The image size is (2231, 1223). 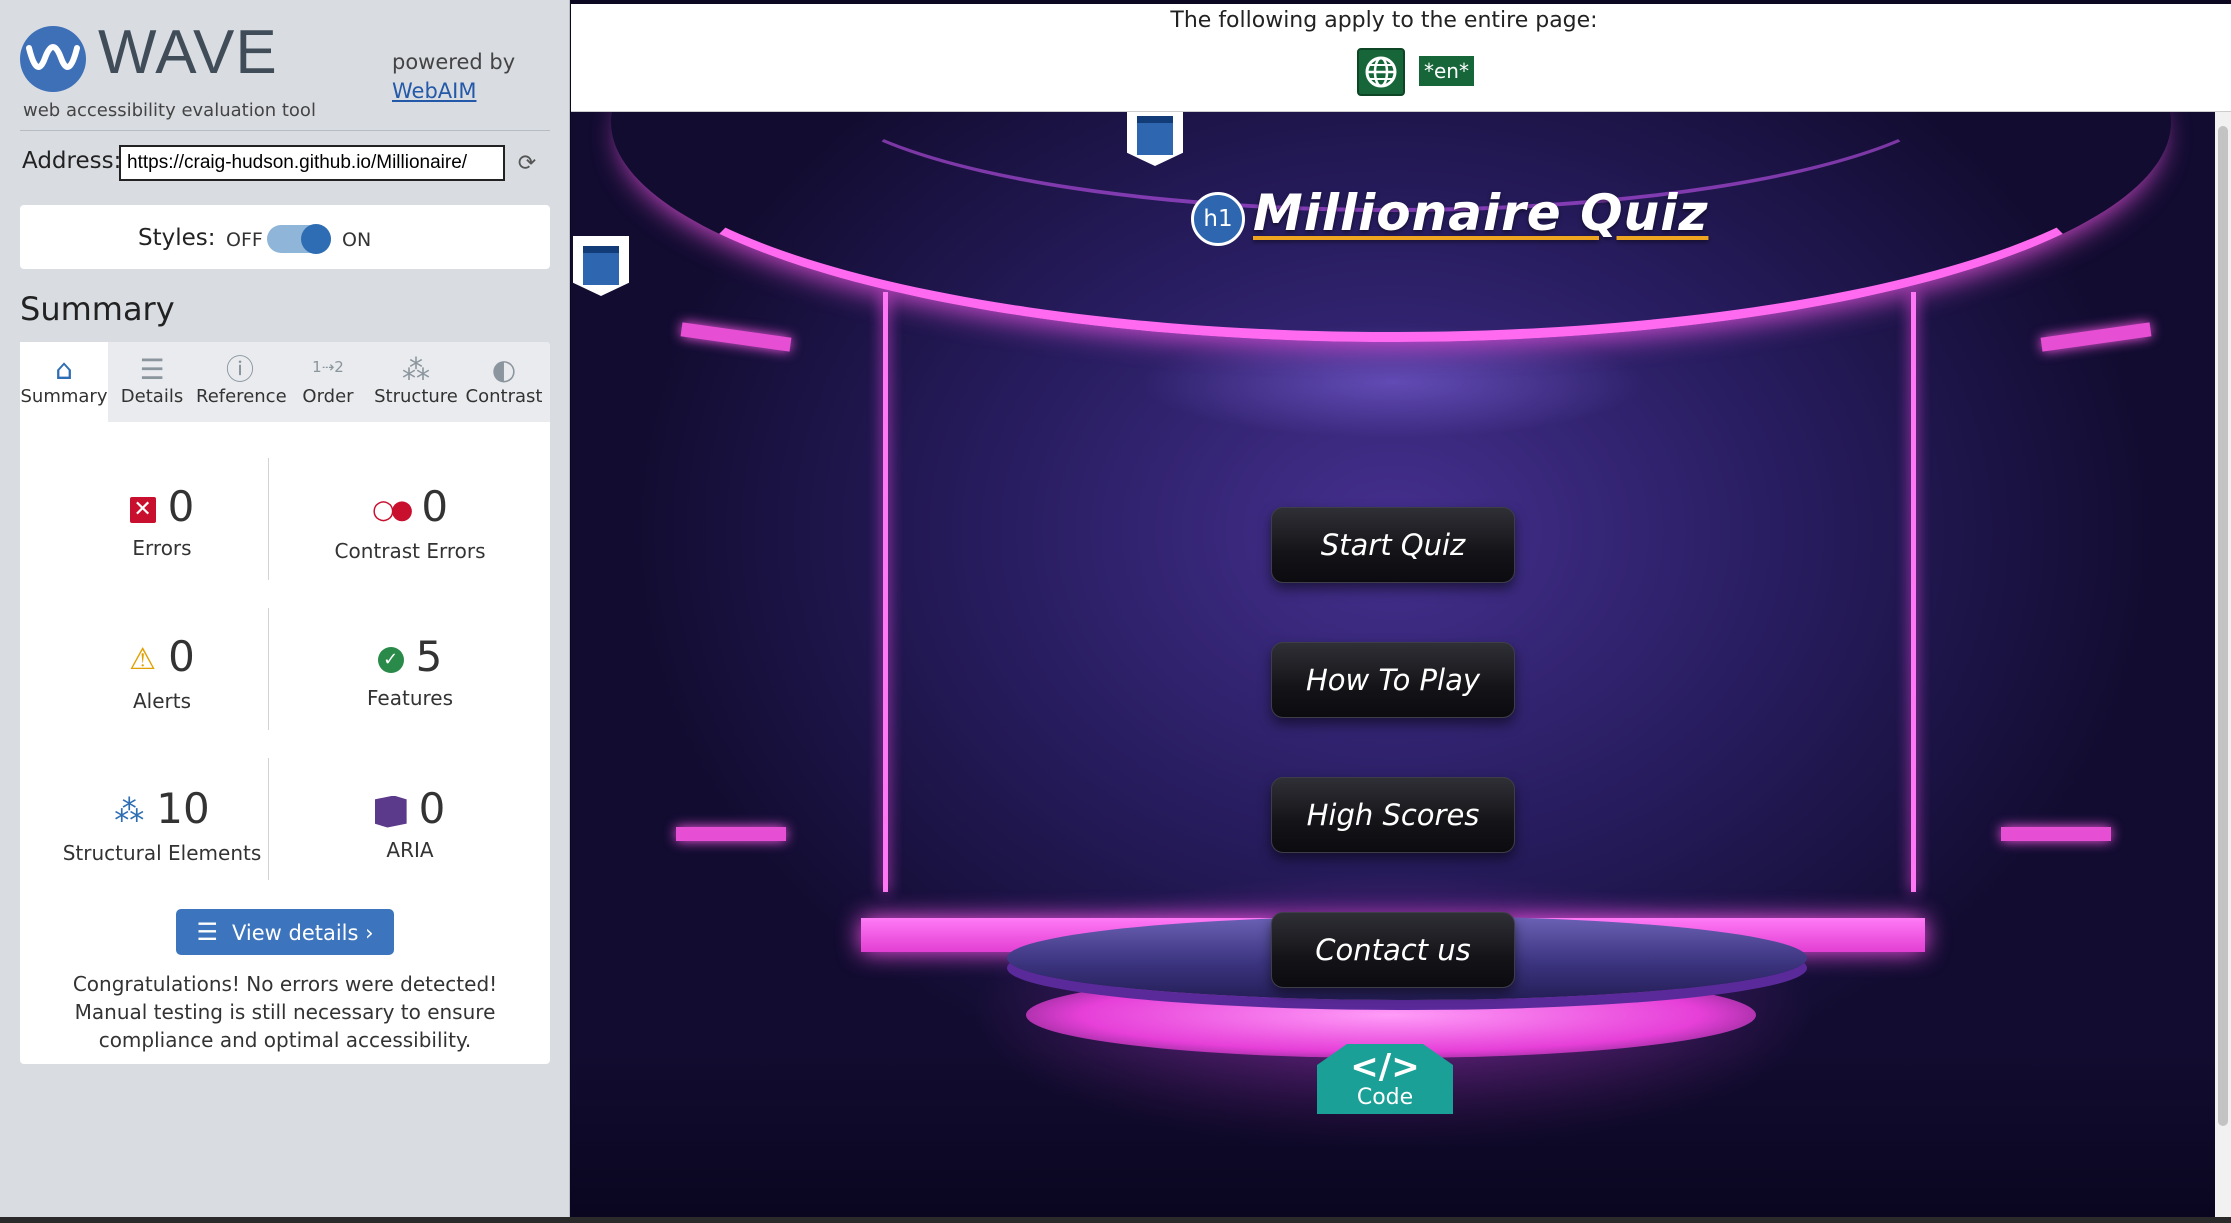 I want to click on webaim-link: WebAIM, so click(x=453, y=91).